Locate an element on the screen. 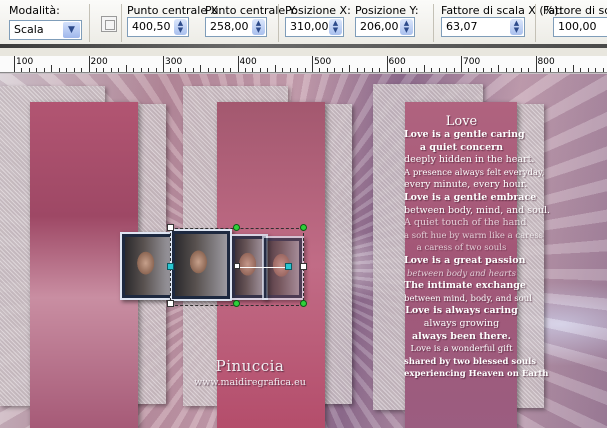 The height and width of the screenshot is (428, 607). poem-line: deeply hidden in the heart. is located at coordinates (469, 160).